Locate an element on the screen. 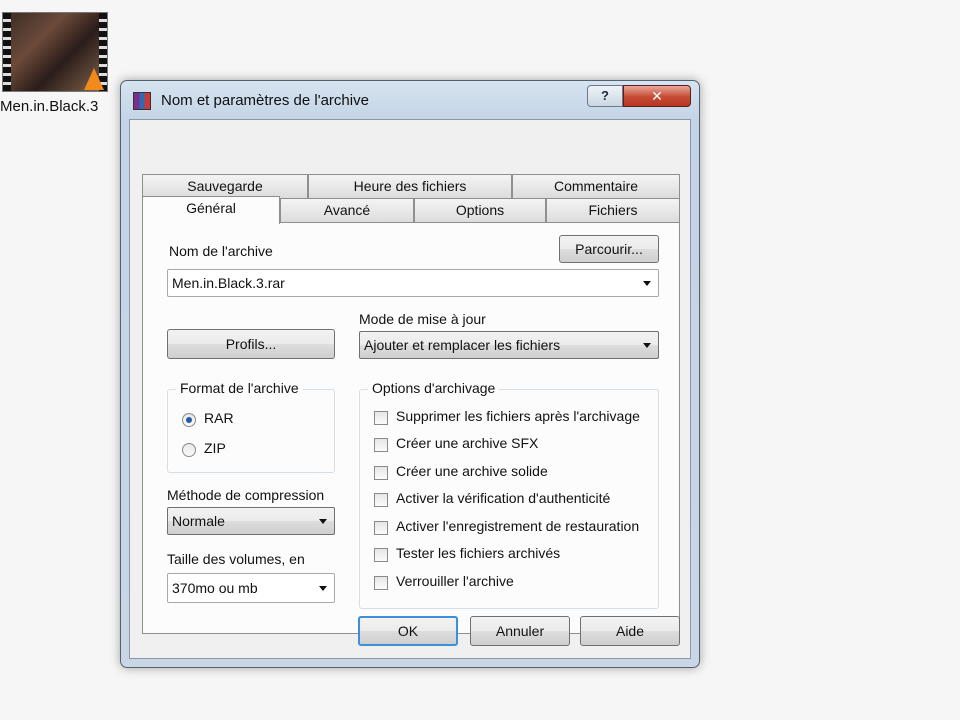  solid-label: Créer une archive solide is located at coordinates (472, 471).